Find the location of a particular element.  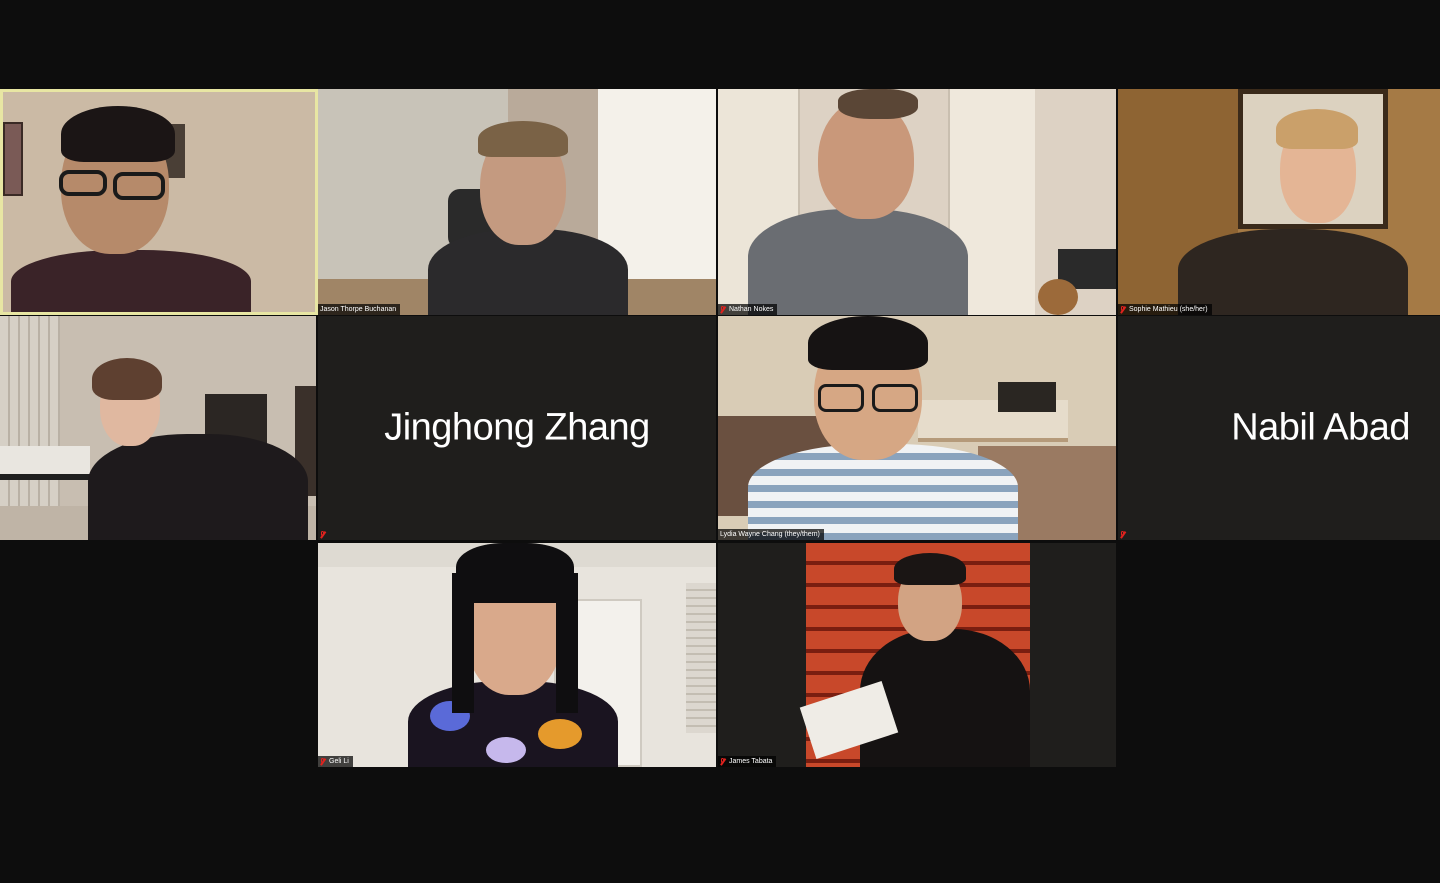

participant-name-tag: Sophie Mathieu (she/her) is located at coordinates (1165, 309).